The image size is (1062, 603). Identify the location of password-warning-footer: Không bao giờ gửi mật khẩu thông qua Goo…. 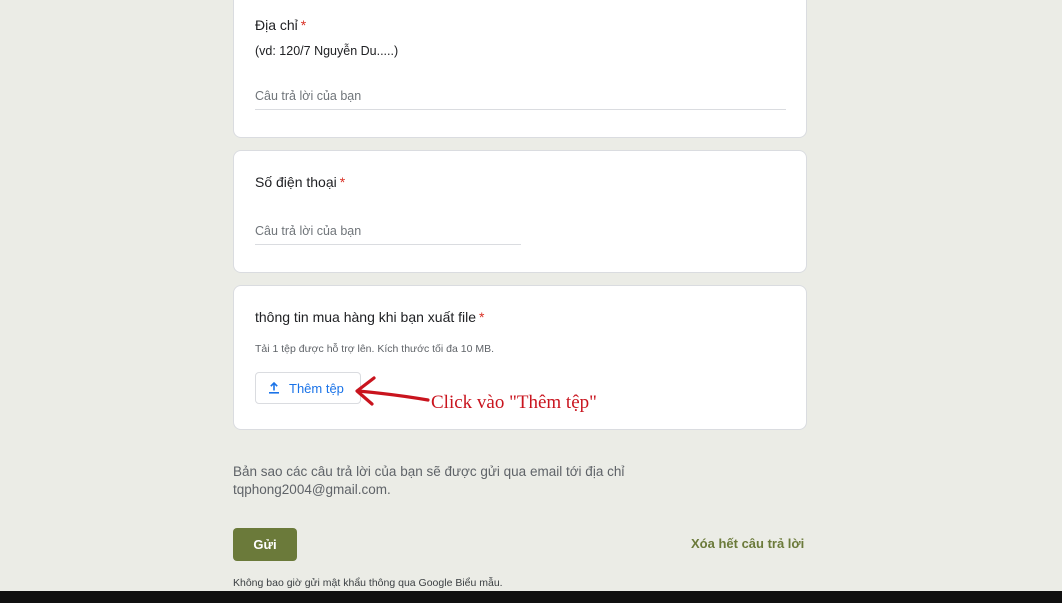
(368, 583).